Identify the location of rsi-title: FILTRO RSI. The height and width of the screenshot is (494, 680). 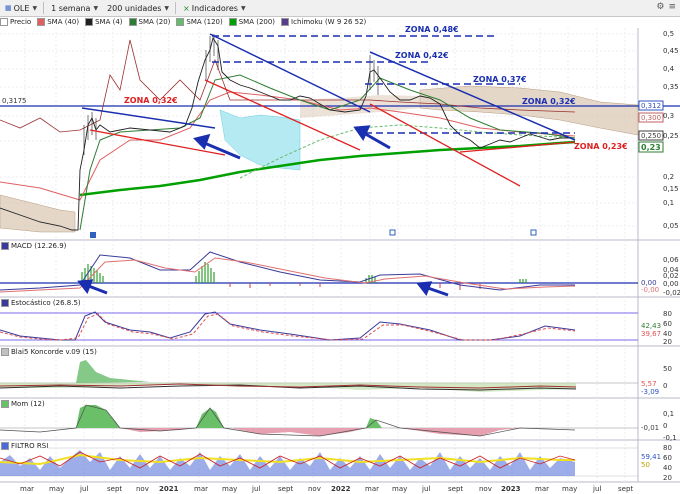
(25, 446).